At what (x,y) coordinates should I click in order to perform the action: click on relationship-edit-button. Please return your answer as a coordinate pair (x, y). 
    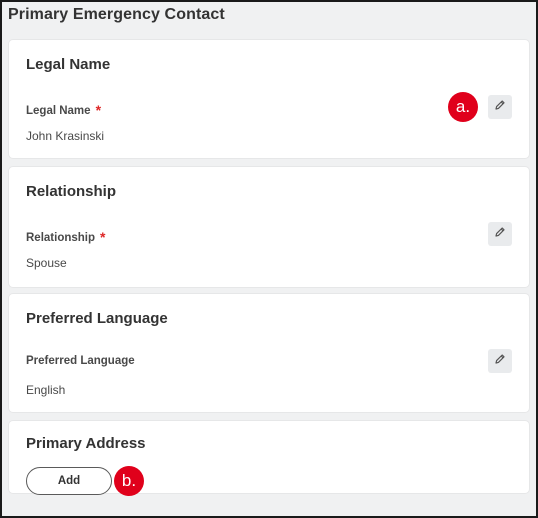
    Looking at the image, I should click on (500, 234).